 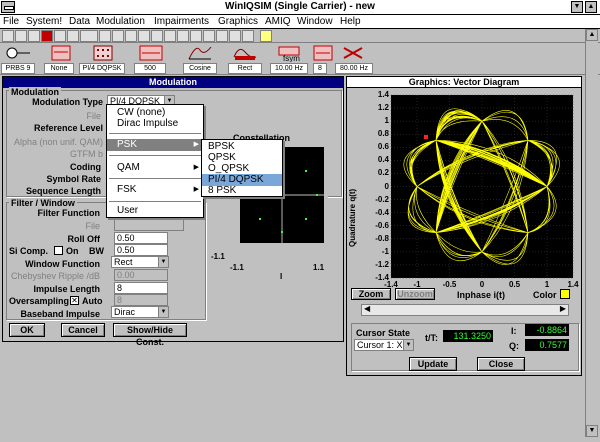 What do you see at coordinates (464, 82) in the screenshot?
I see `graphics-title: Graphics: Vector Diagram` at bounding box center [464, 82].